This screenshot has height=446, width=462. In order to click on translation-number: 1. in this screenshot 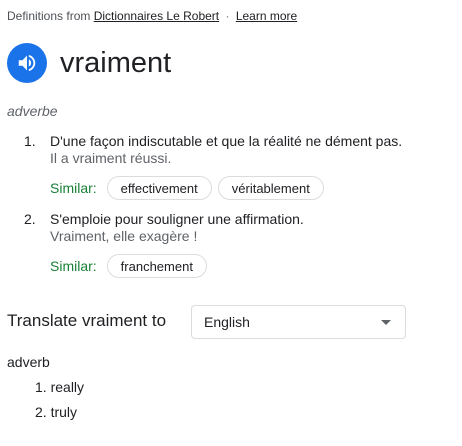, I will do `click(41, 387)`.